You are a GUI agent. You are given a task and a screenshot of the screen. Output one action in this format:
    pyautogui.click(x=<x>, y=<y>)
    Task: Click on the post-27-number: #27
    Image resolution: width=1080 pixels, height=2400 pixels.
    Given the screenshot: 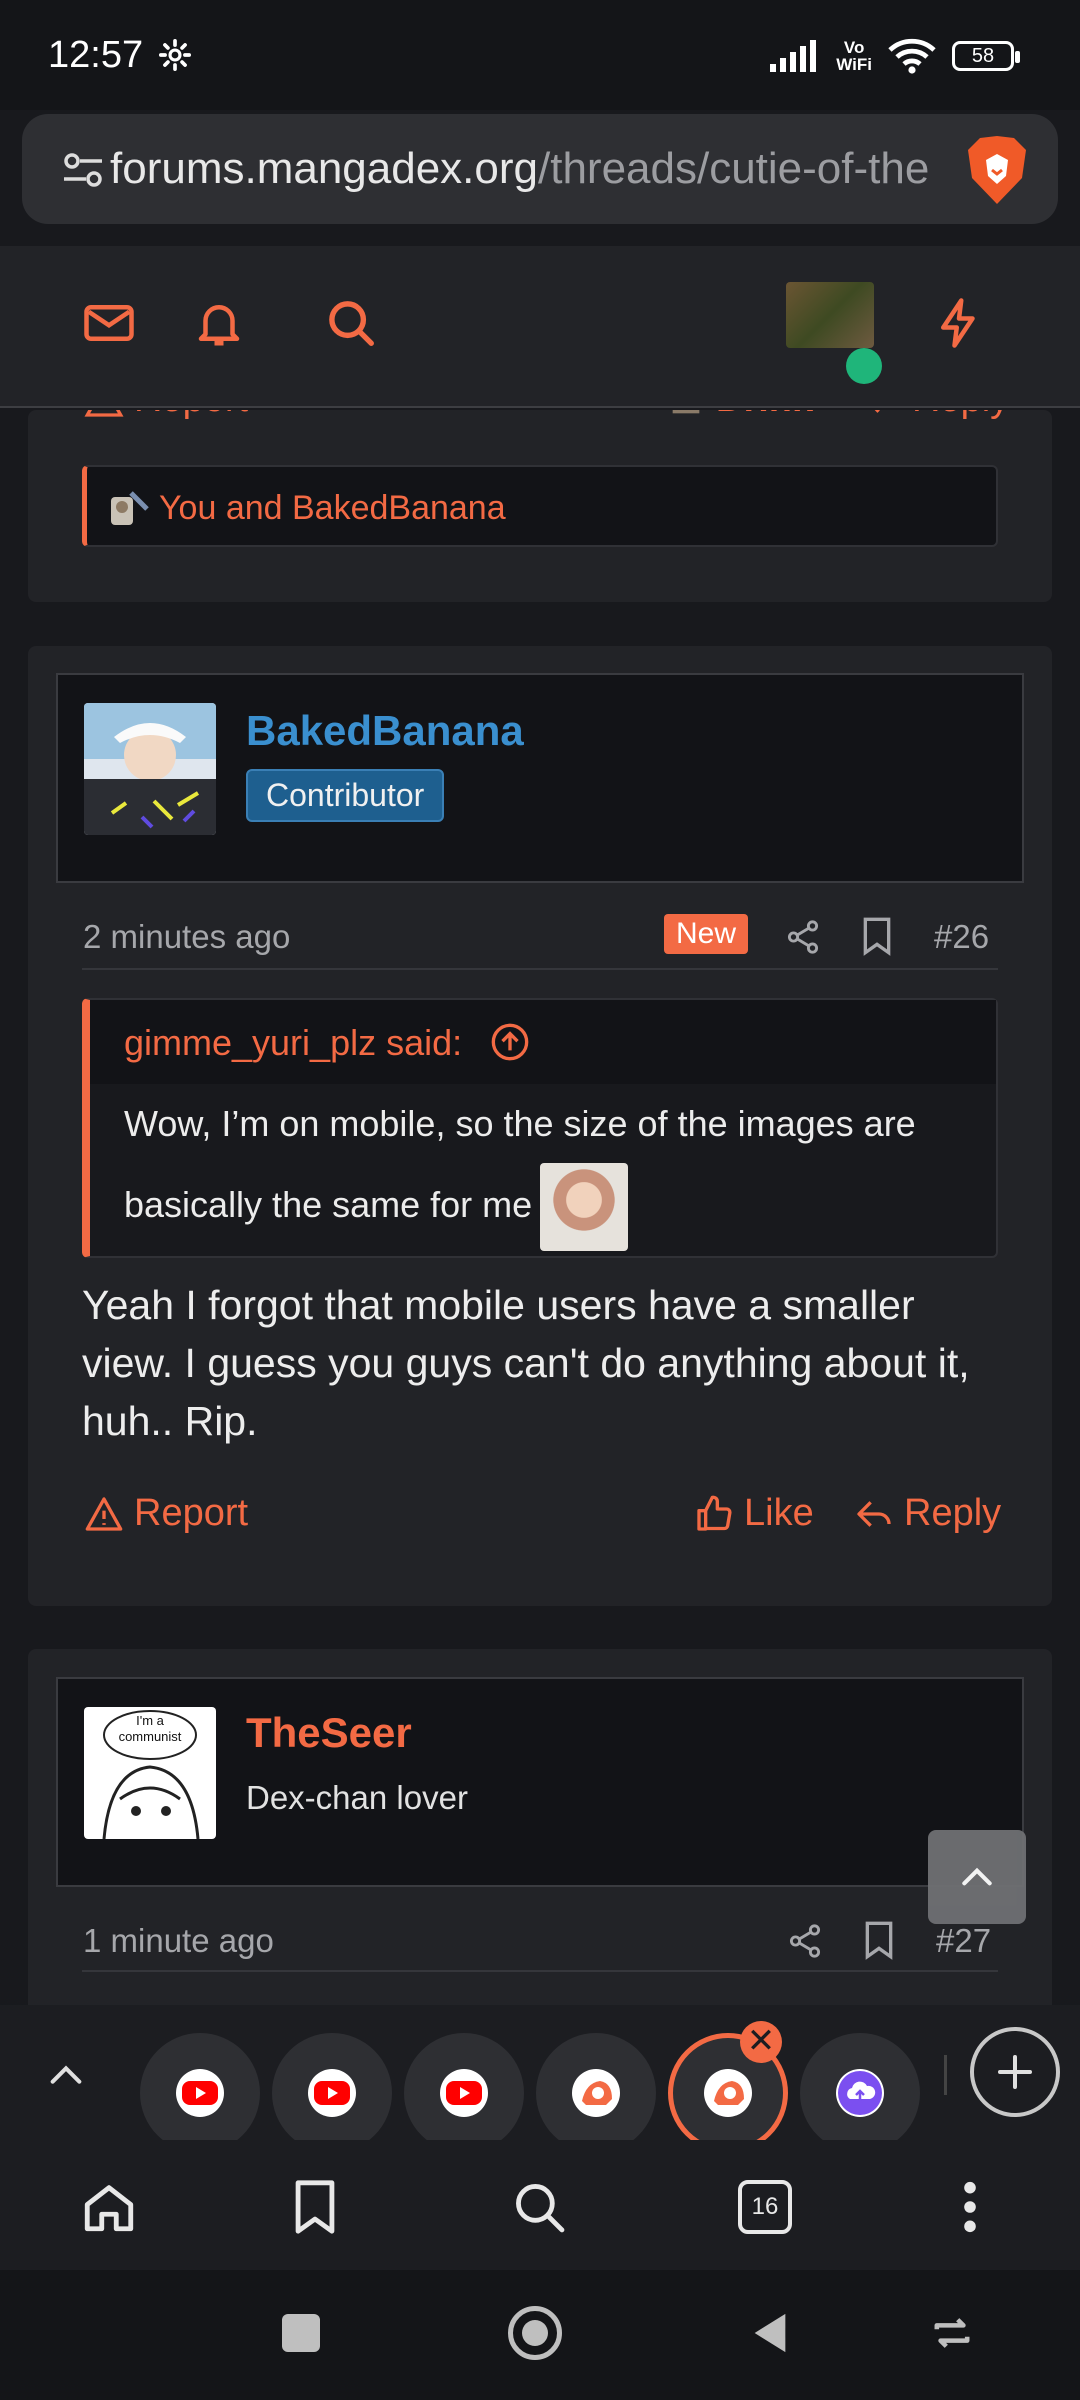 What is the action you would take?
    pyautogui.click(x=963, y=1941)
    